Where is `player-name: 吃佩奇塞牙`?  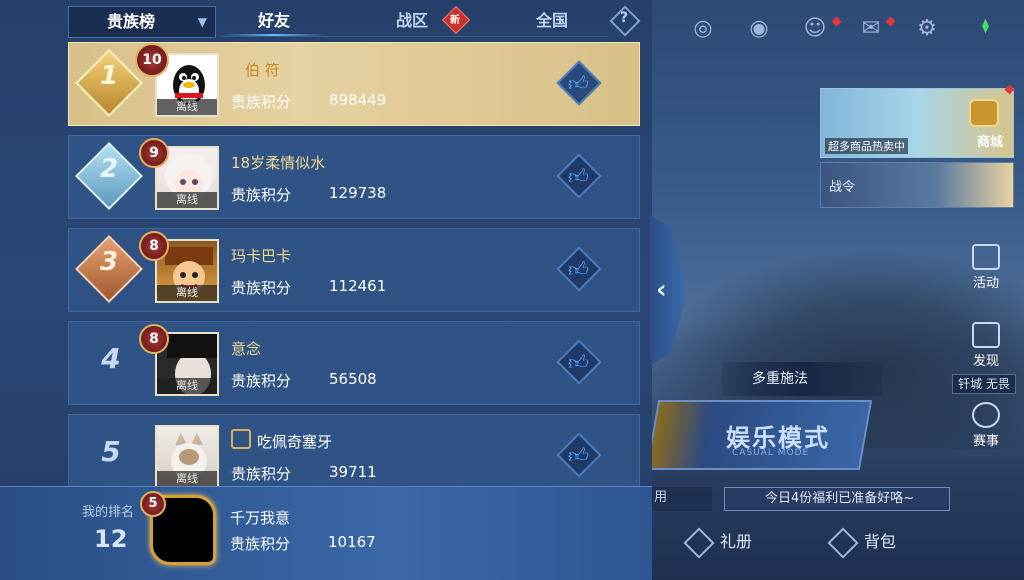
player-name: 吃佩奇塞牙 is located at coordinates (295, 442).